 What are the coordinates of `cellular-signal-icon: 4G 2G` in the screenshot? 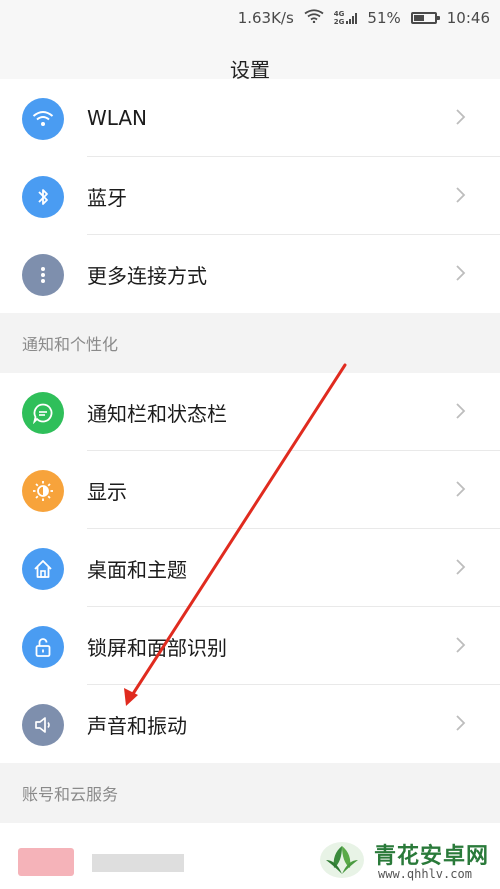 It's located at (346, 18).